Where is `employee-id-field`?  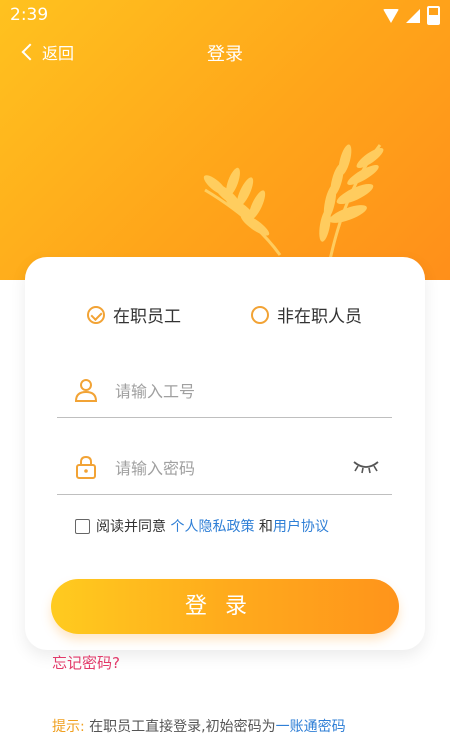 employee-id-field is located at coordinates (224, 392).